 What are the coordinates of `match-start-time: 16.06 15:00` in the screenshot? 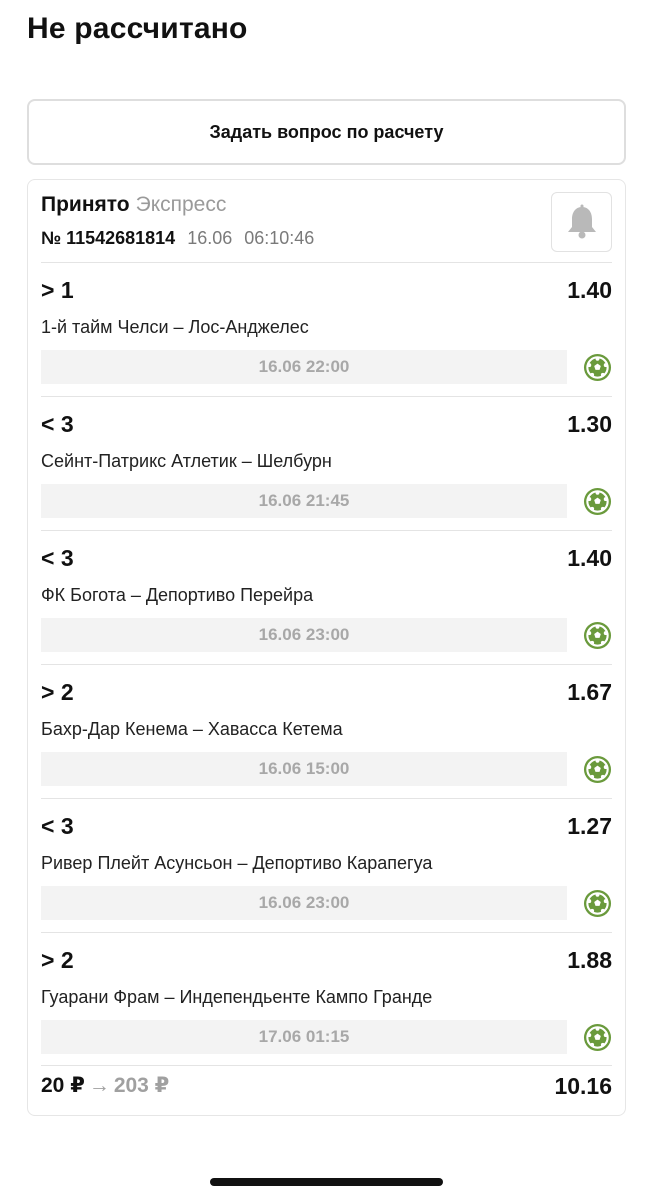 It's located at (304, 769).